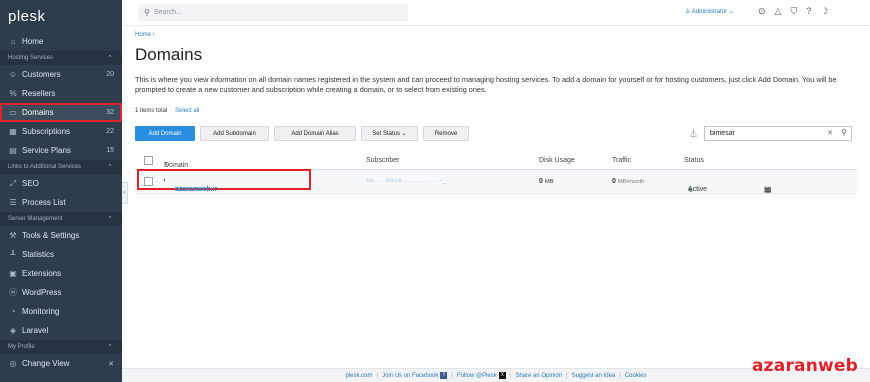 This screenshot has height=382, width=870. What do you see at coordinates (61, 254) in the screenshot?
I see `sidebar-item-statistics: ╨ Statistics` at bounding box center [61, 254].